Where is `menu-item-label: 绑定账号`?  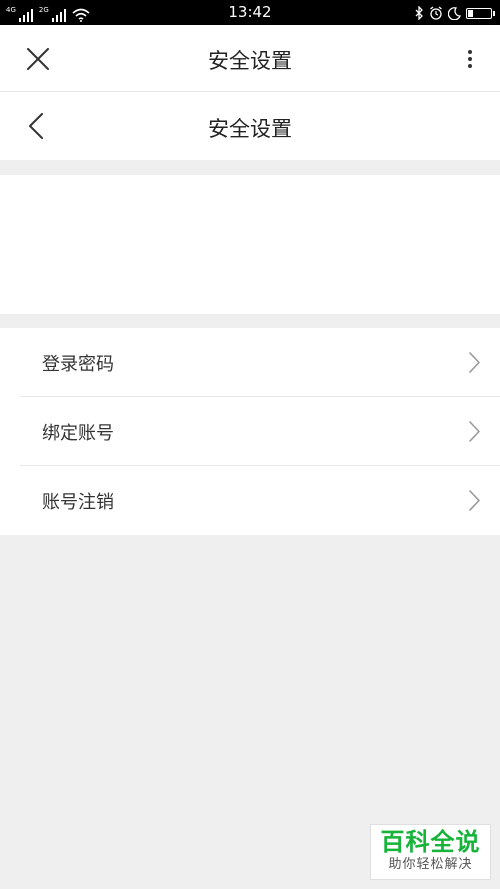 menu-item-label: 绑定账号 is located at coordinates (78, 433).